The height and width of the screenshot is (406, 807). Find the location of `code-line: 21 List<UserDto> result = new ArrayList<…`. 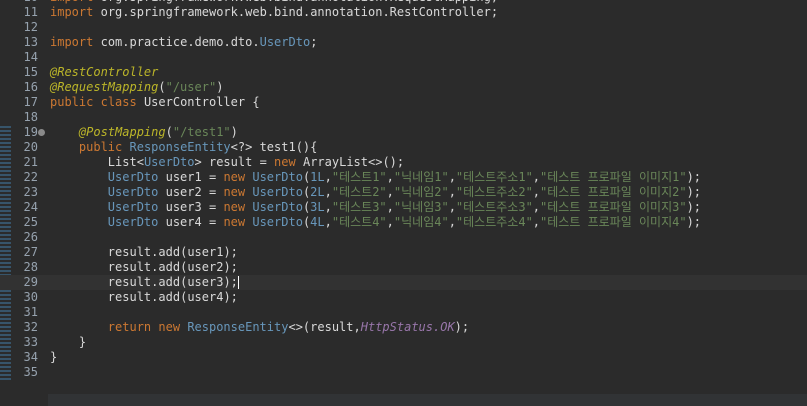

code-line: 21 List<UserDto> result = new ArrayList<… is located at coordinates (403, 162).